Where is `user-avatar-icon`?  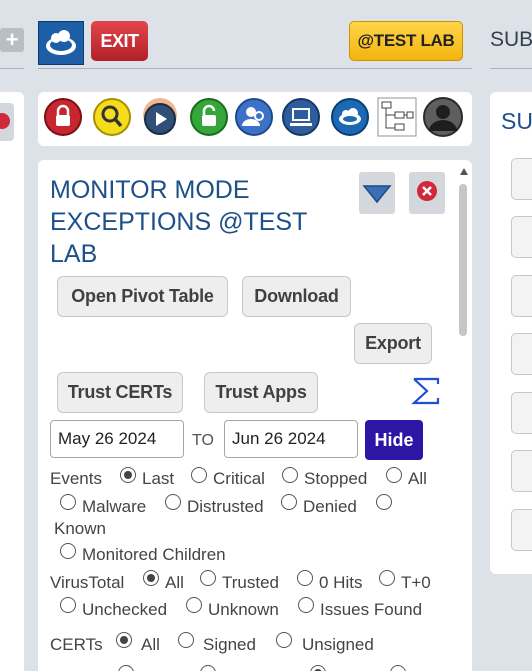 user-avatar-icon is located at coordinates (443, 117).